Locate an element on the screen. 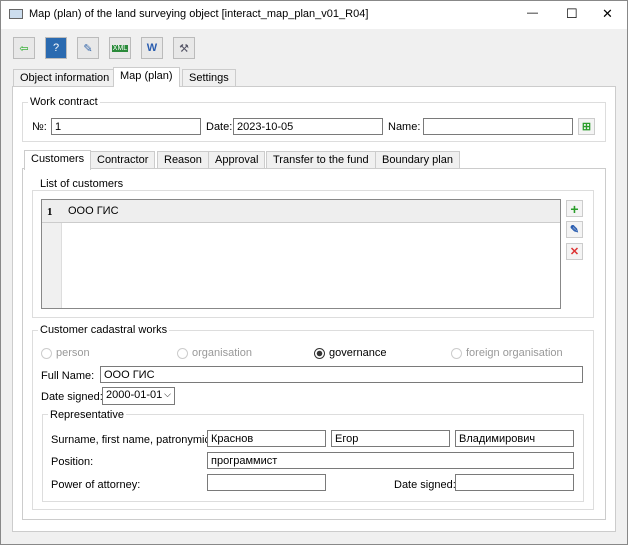 Image resolution: width=628 pixels, height=545 pixels. xml-export-icon: XML is located at coordinates (120, 48).